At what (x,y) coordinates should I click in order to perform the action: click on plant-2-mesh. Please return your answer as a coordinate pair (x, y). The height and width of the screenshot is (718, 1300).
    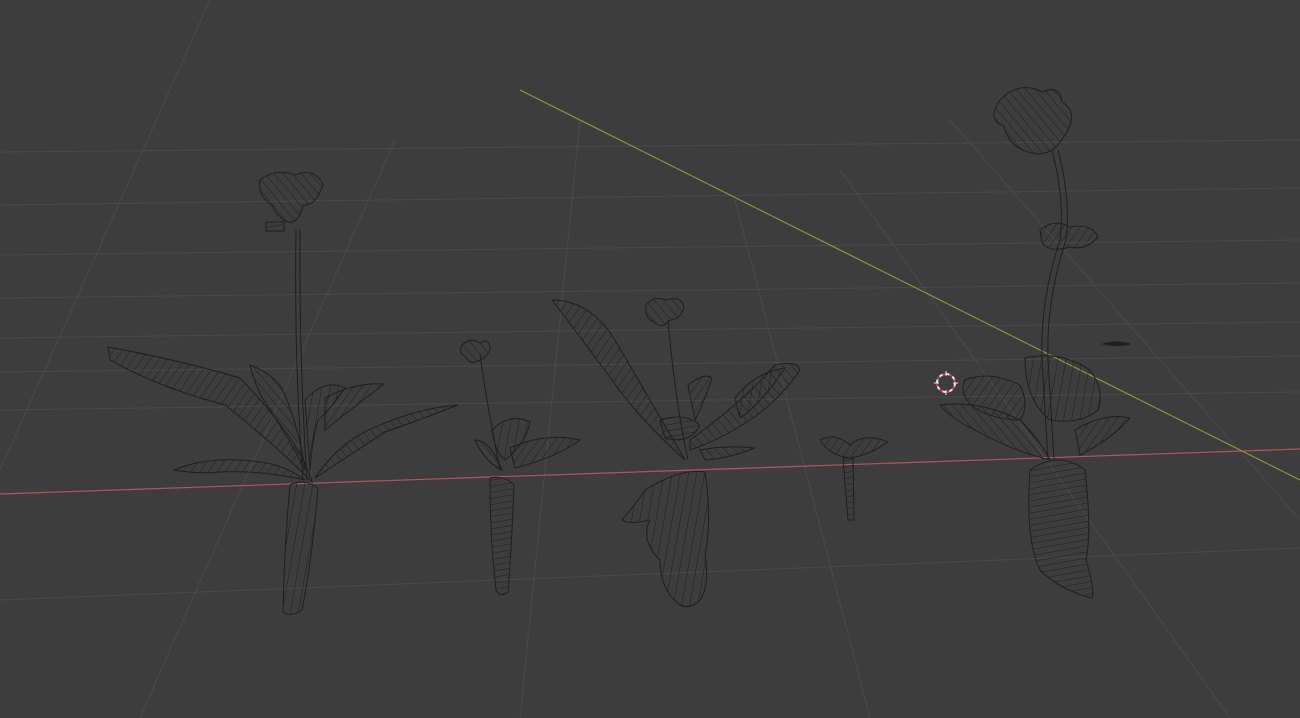
    Looking at the image, I should click on (521, 467).